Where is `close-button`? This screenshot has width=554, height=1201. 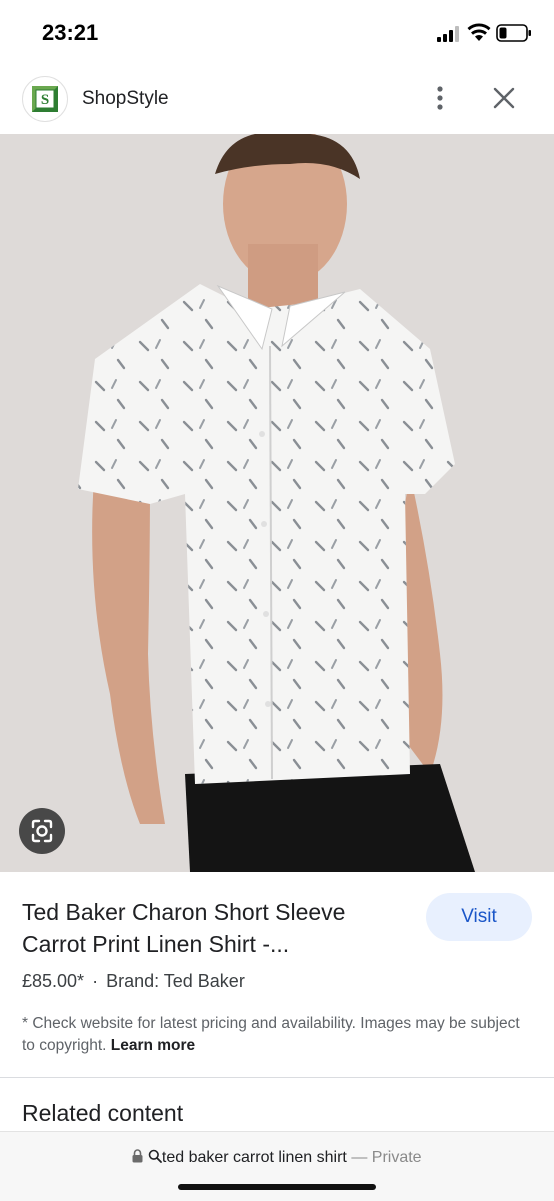
close-button is located at coordinates (504, 98).